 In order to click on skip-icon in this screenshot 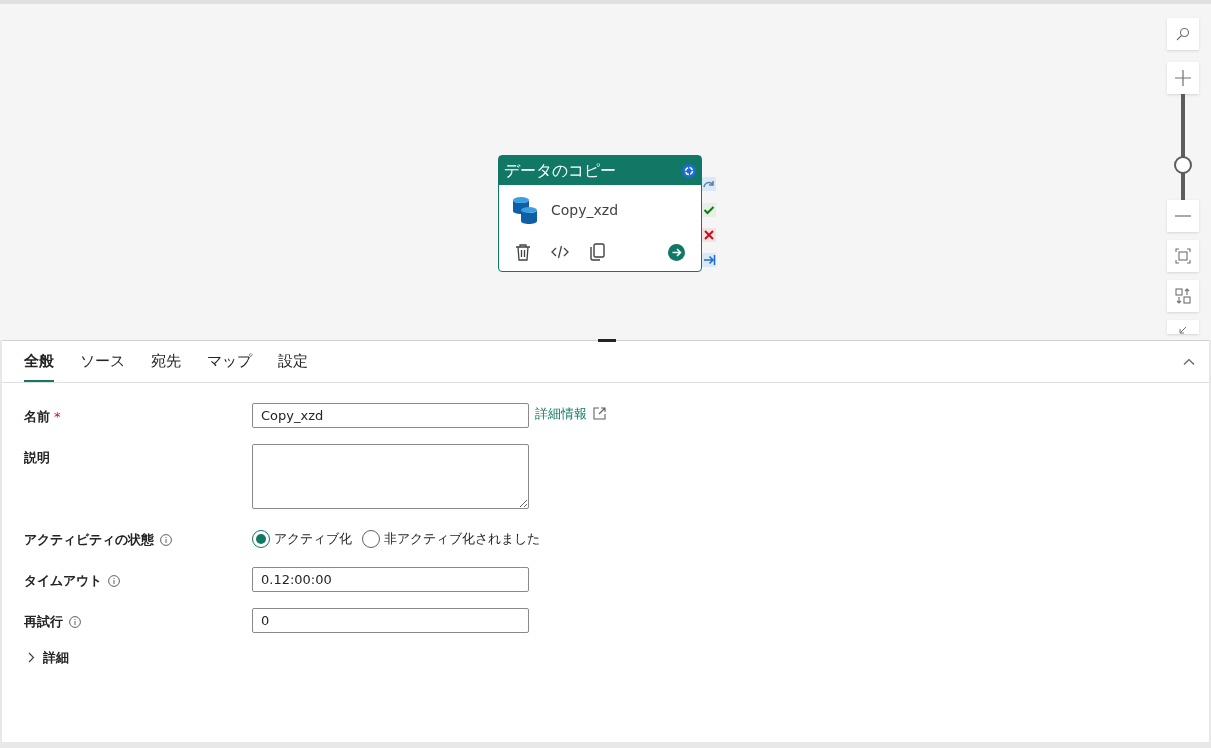, I will do `click(709, 184)`.